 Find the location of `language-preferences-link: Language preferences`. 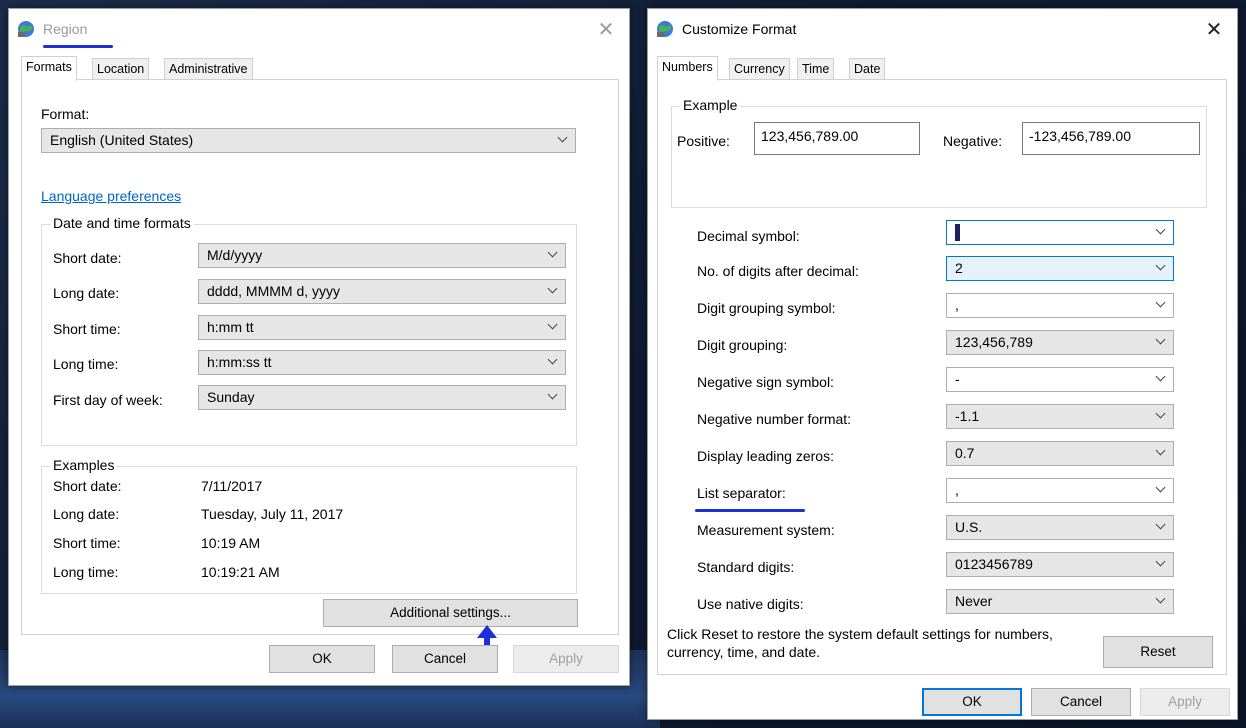

language-preferences-link: Language preferences is located at coordinates (111, 196).